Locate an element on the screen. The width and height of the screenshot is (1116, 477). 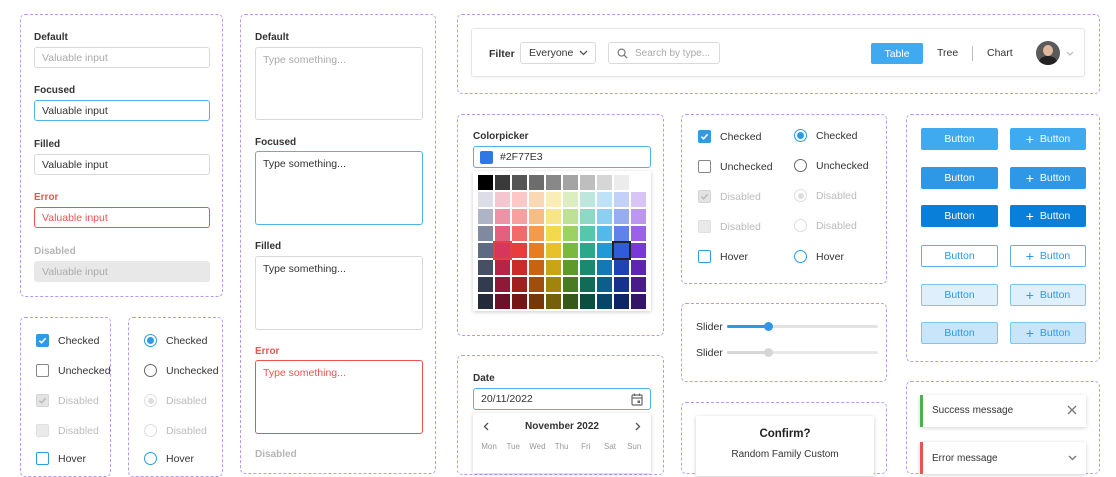
button-outline: Button is located at coordinates (959, 256).